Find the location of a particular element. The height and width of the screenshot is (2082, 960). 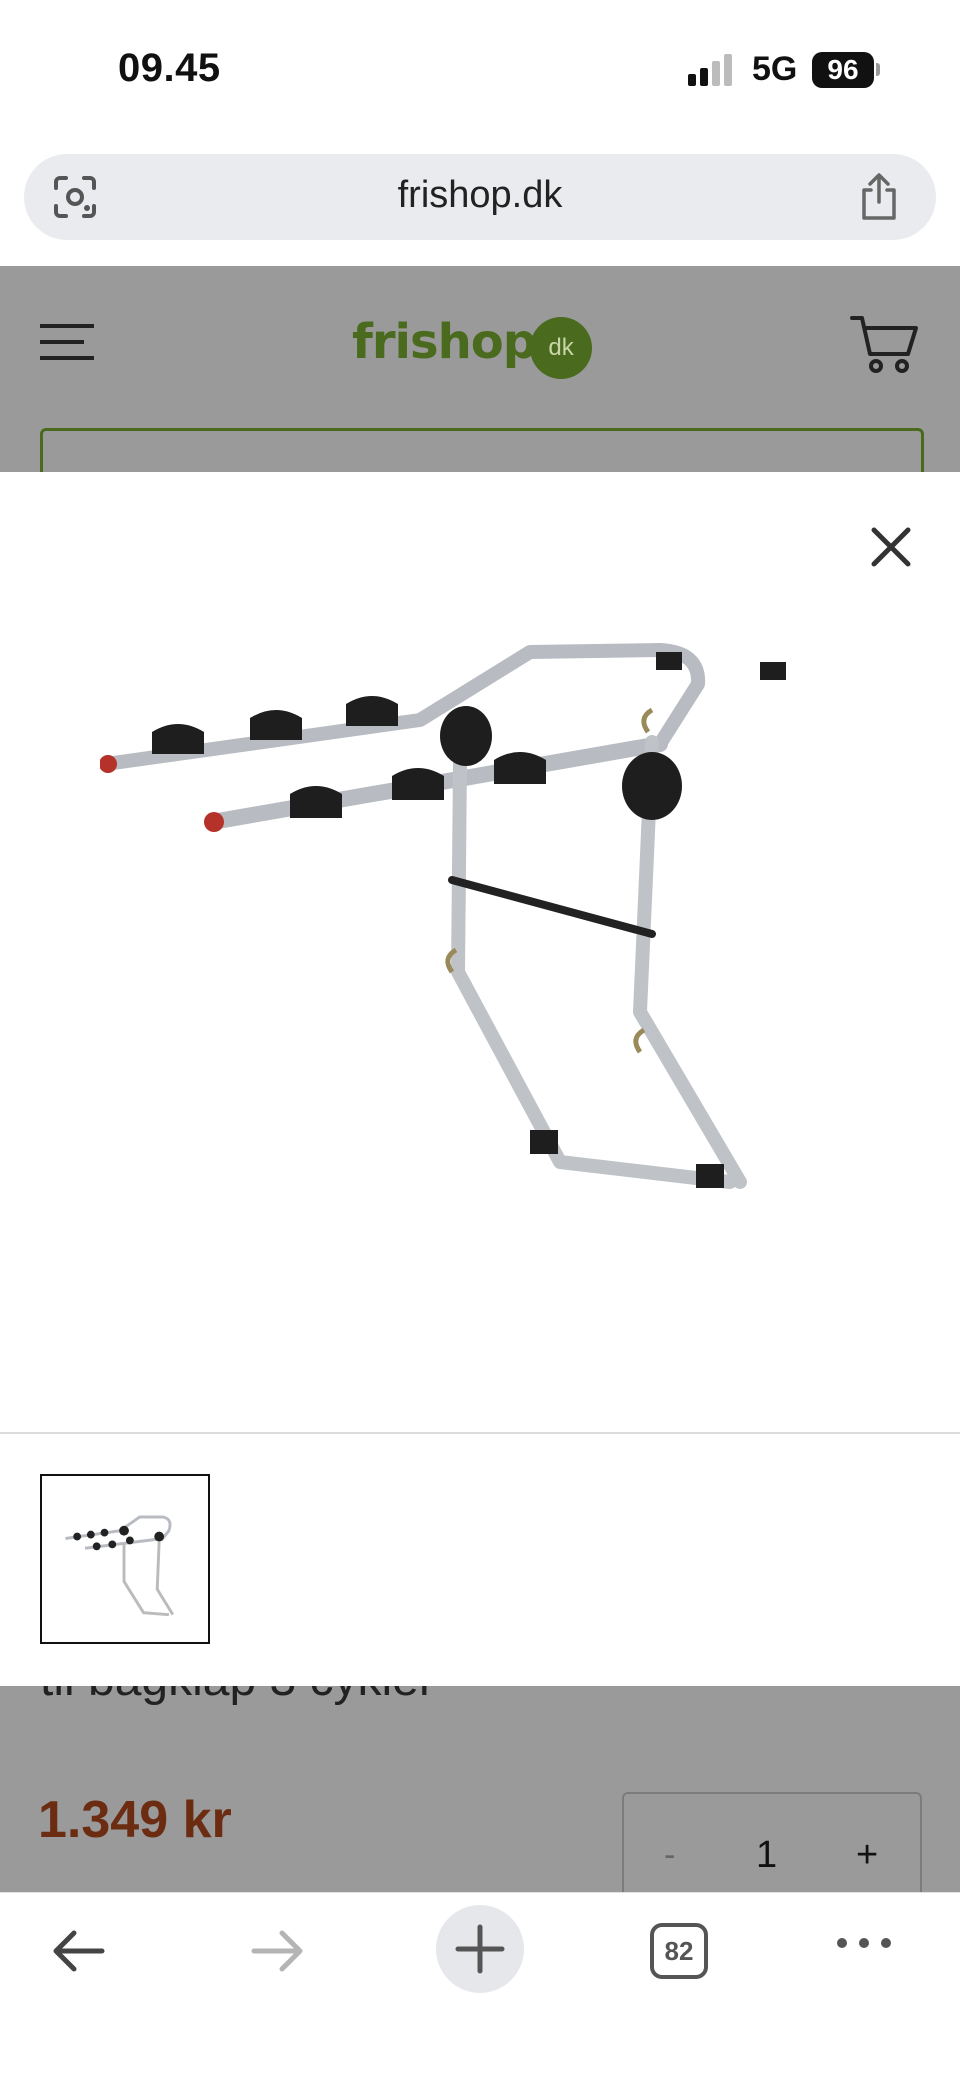

new-tab-button is located at coordinates (480, 1949).